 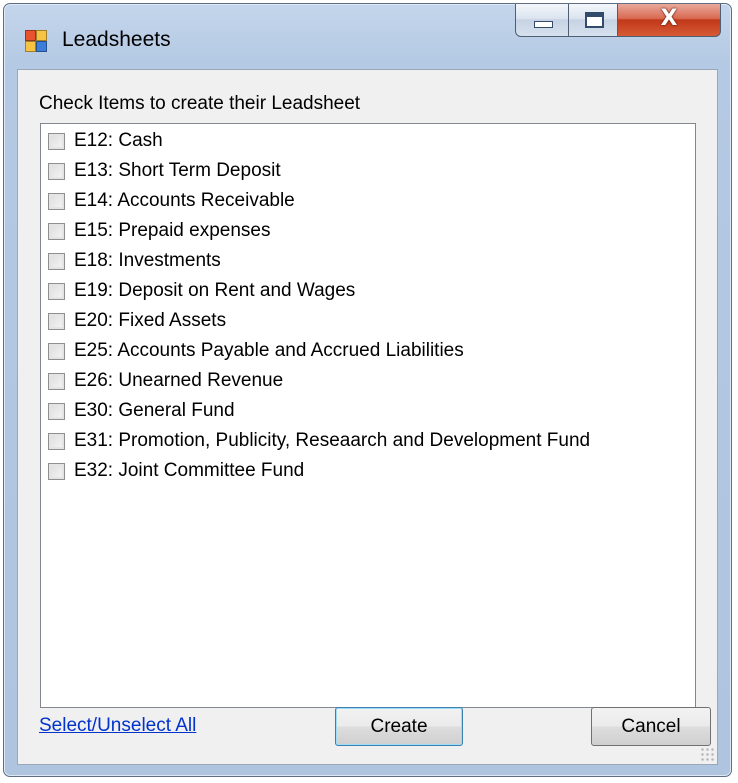 What do you see at coordinates (117, 726) in the screenshot?
I see `select-unselect-all-link: Select/Unselect All` at bounding box center [117, 726].